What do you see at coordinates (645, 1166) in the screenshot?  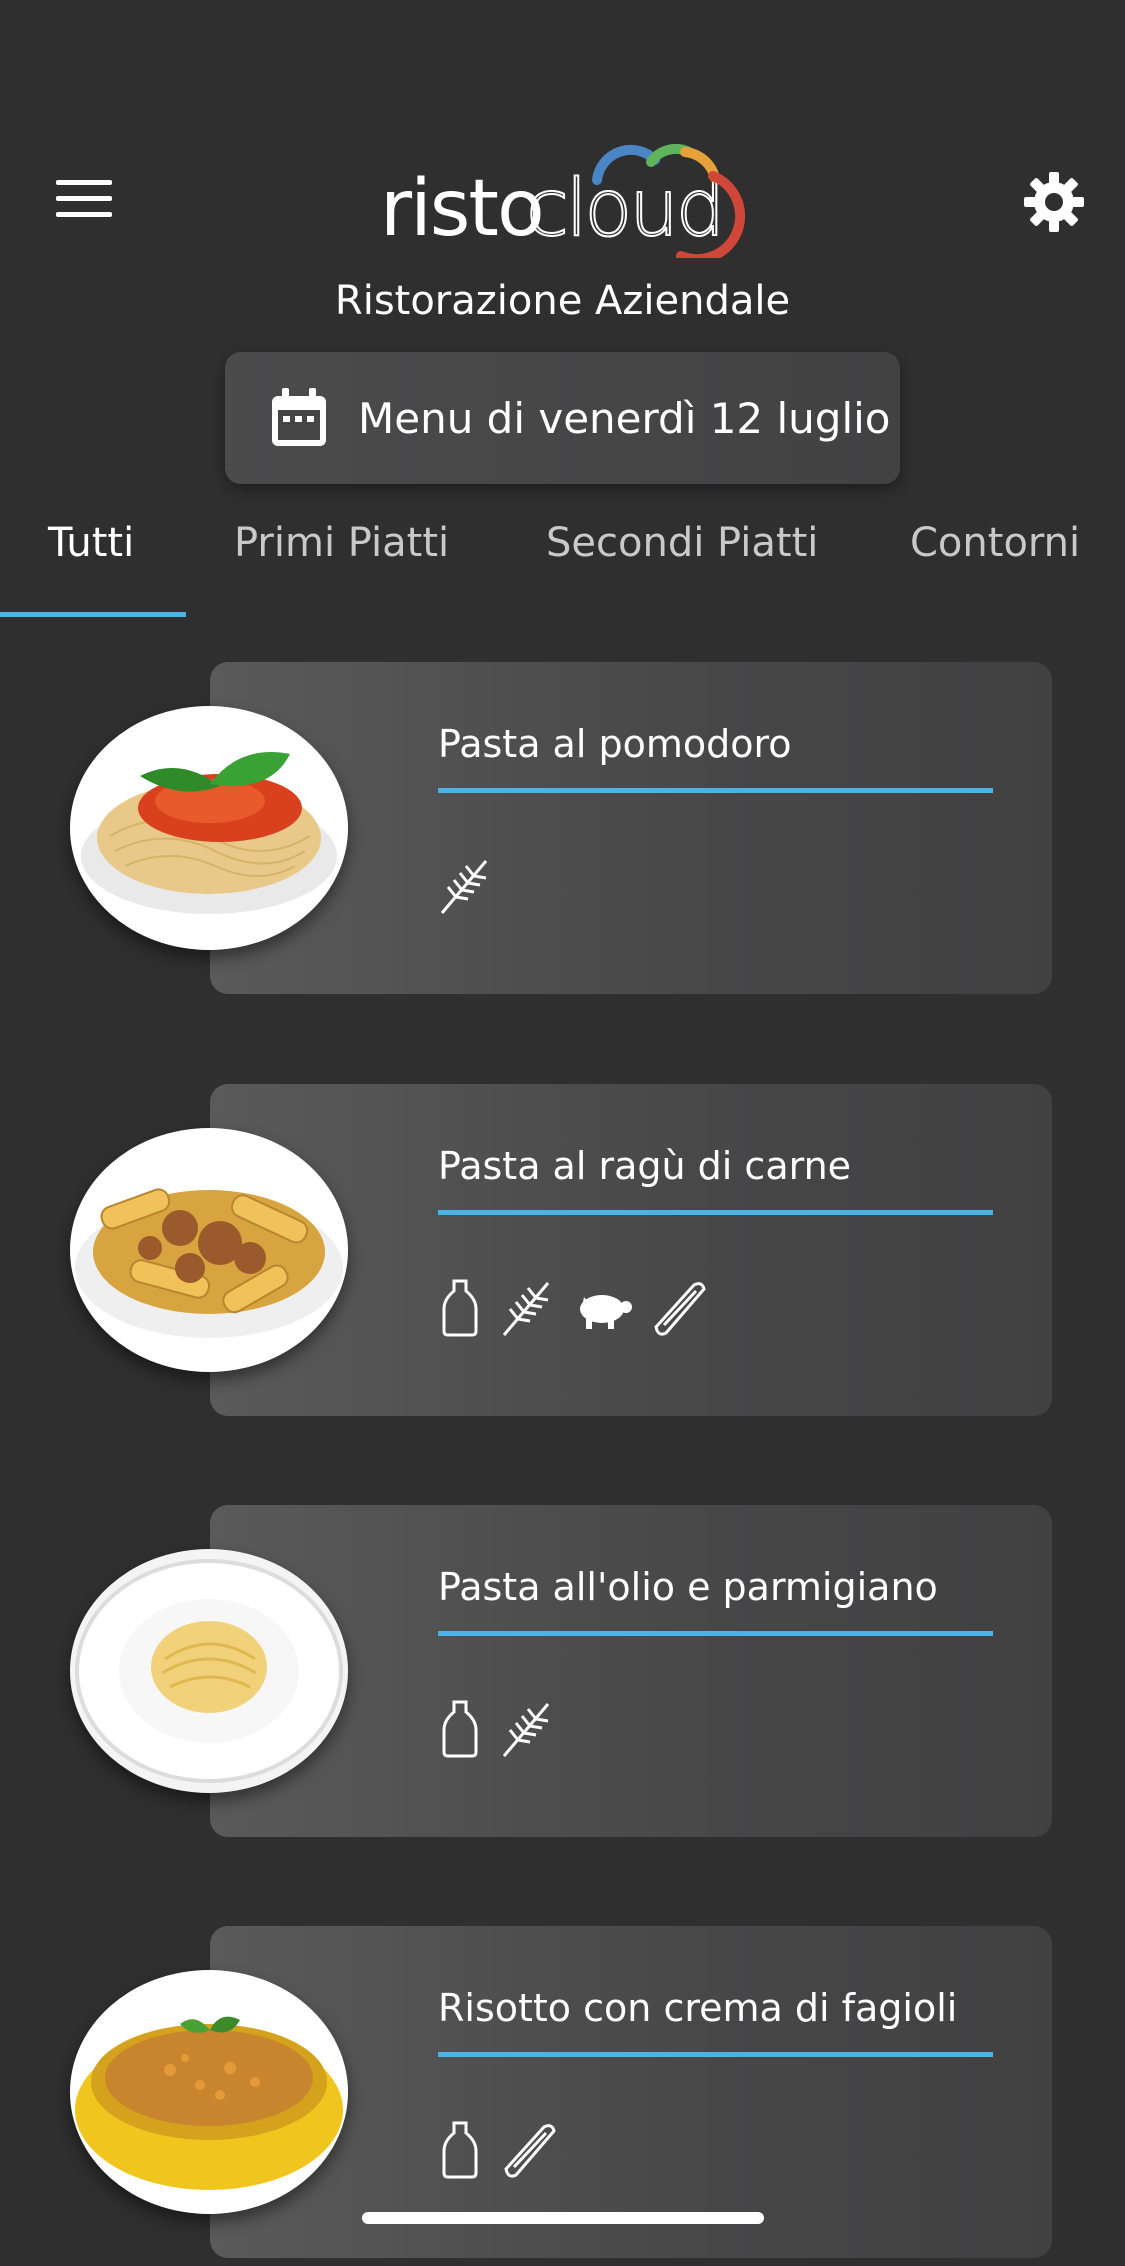 I see `dish-name: Pasta al ragù di carne` at bounding box center [645, 1166].